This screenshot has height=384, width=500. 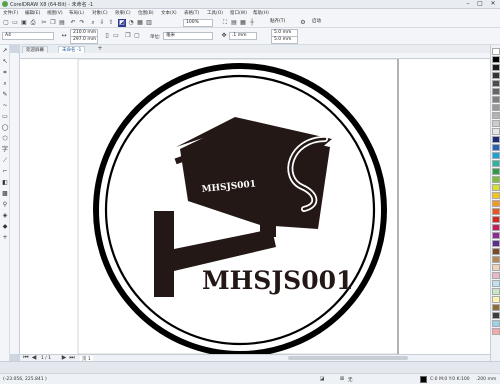 What do you see at coordinates (5, 172) in the screenshot?
I see `connector-tool-icon: ⌐` at bounding box center [5, 172].